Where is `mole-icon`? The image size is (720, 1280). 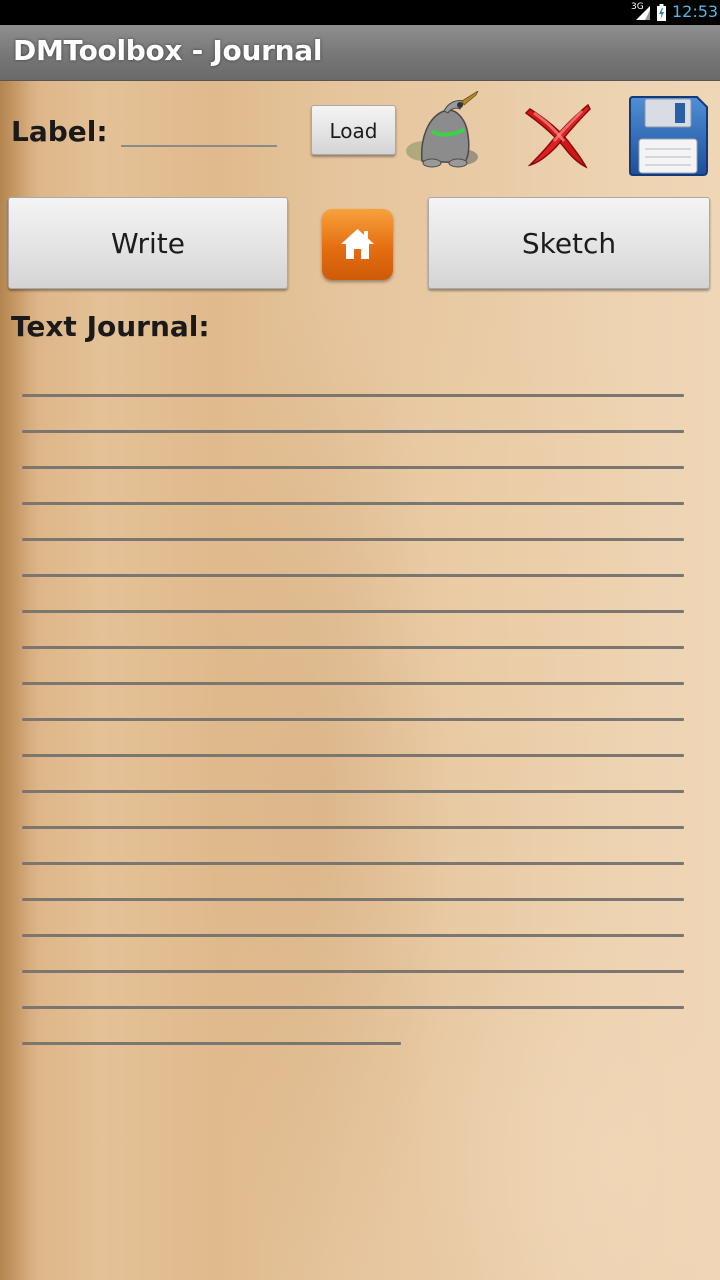
mole-icon is located at coordinates (442, 130).